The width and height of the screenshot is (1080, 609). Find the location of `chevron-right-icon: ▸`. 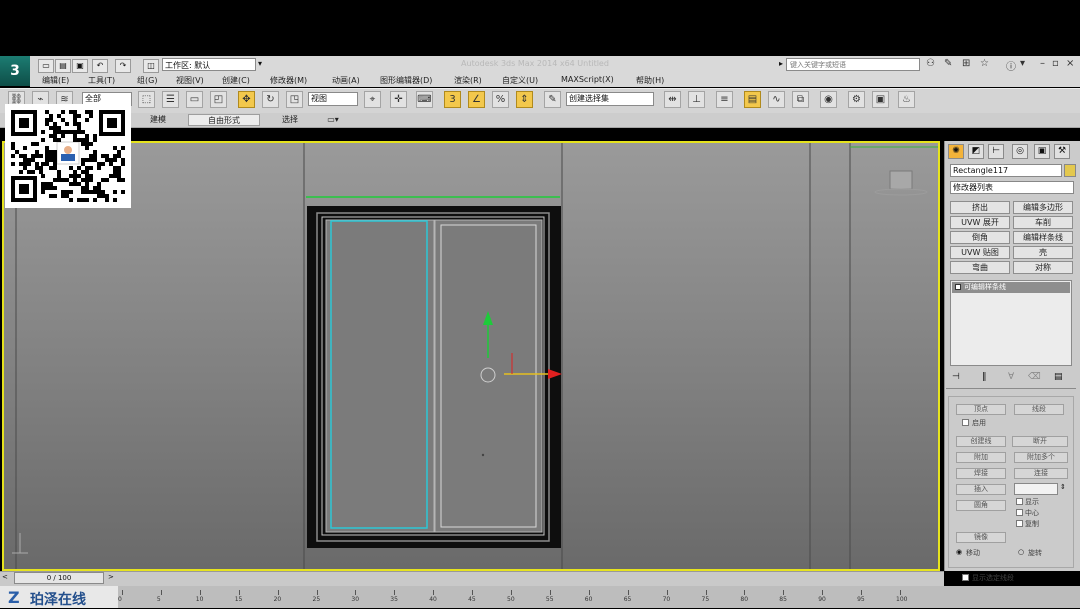

chevron-right-icon: ▸ is located at coordinates (781, 63).